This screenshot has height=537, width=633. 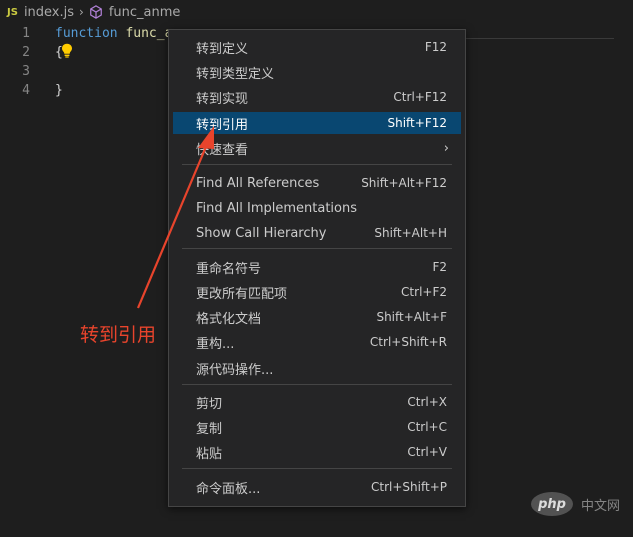 I want to click on annotation-label: 转到引用, so click(x=118, y=335).